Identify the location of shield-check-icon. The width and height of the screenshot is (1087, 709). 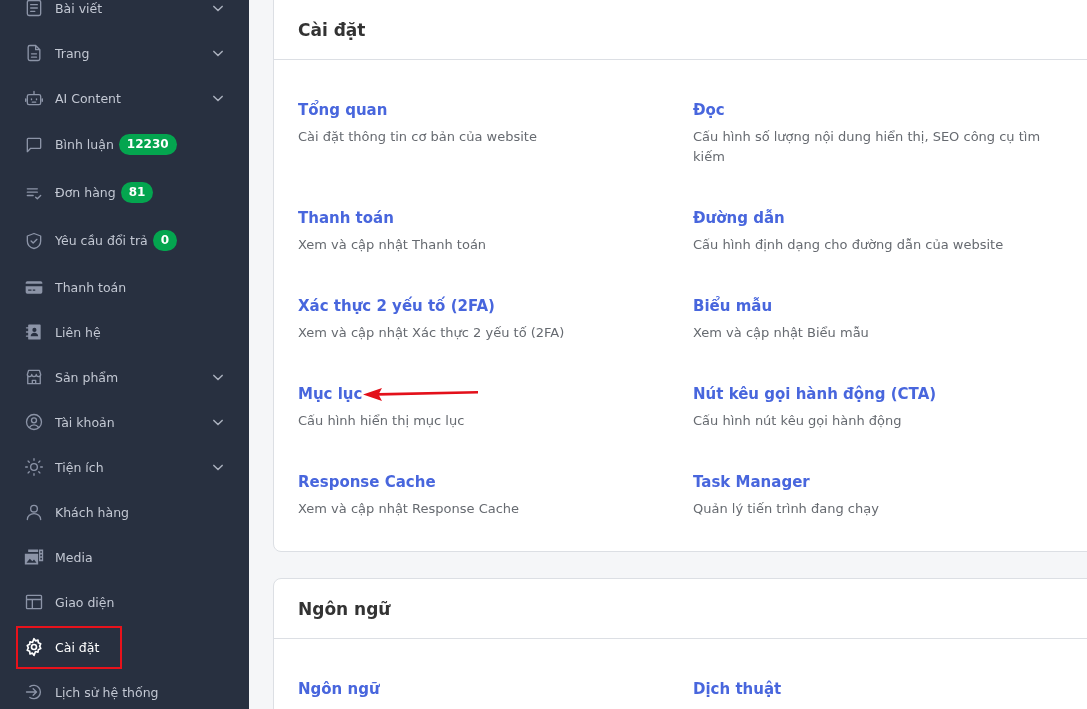
(34, 240).